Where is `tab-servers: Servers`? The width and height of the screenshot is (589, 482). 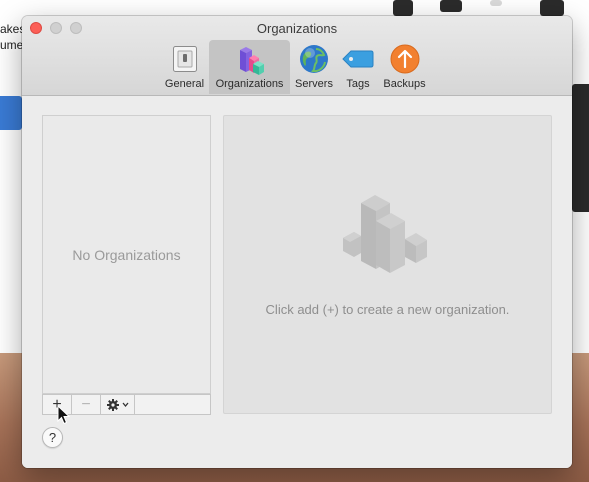 tab-servers: Servers is located at coordinates (314, 67).